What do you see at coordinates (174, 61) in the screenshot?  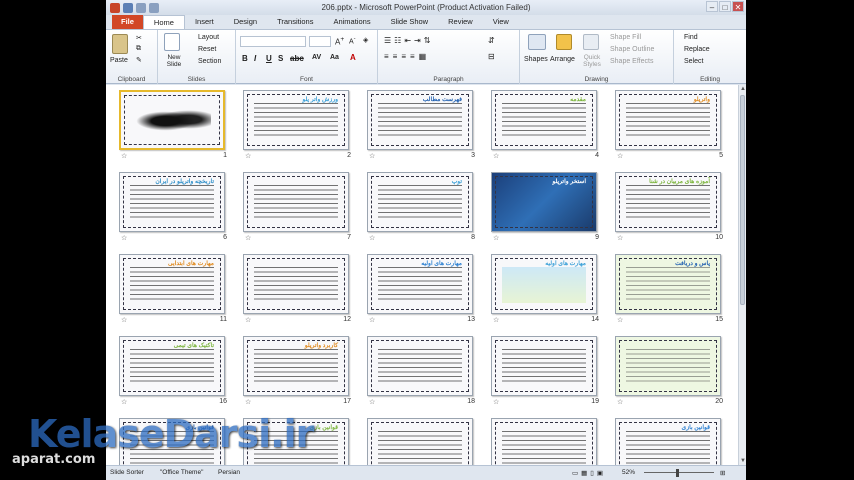 I see `new-slide-button: New Slide` at bounding box center [174, 61].